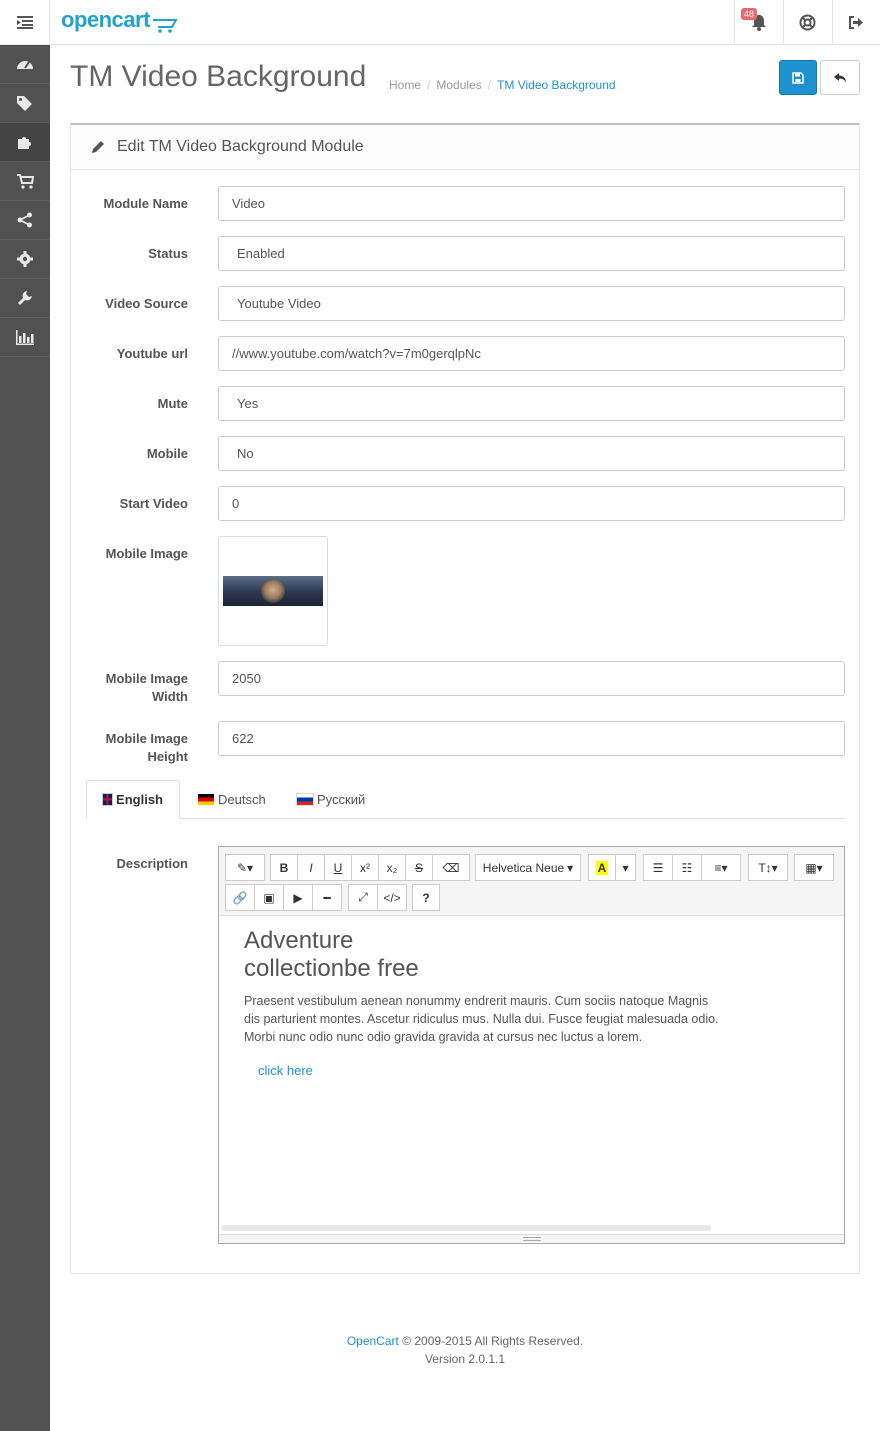  What do you see at coordinates (365, 867) in the screenshot?
I see `superscript-button: x²` at bounding box center [365, 867].